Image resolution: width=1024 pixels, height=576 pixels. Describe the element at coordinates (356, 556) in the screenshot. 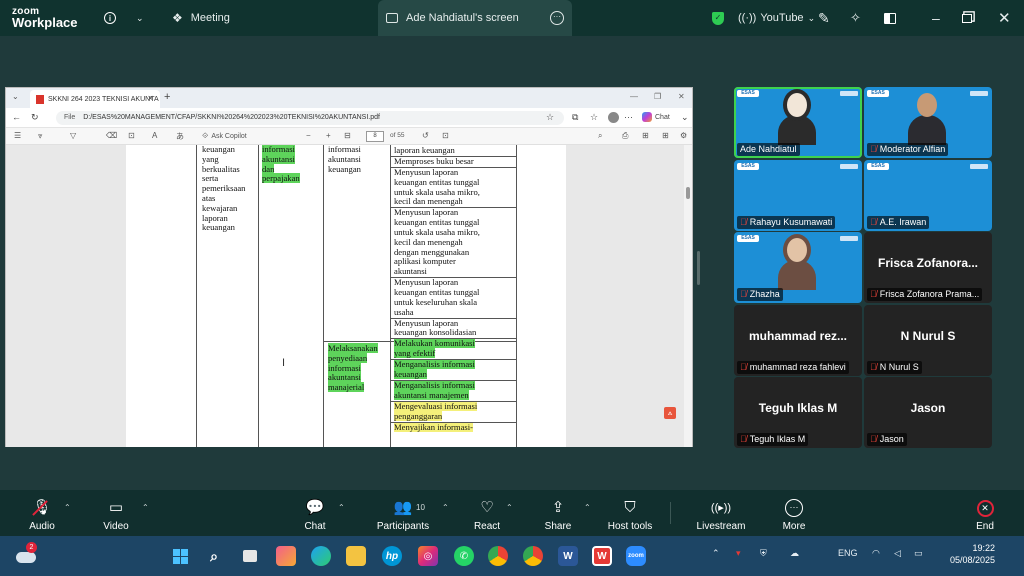

I see `file-explorer-icon` at that location.